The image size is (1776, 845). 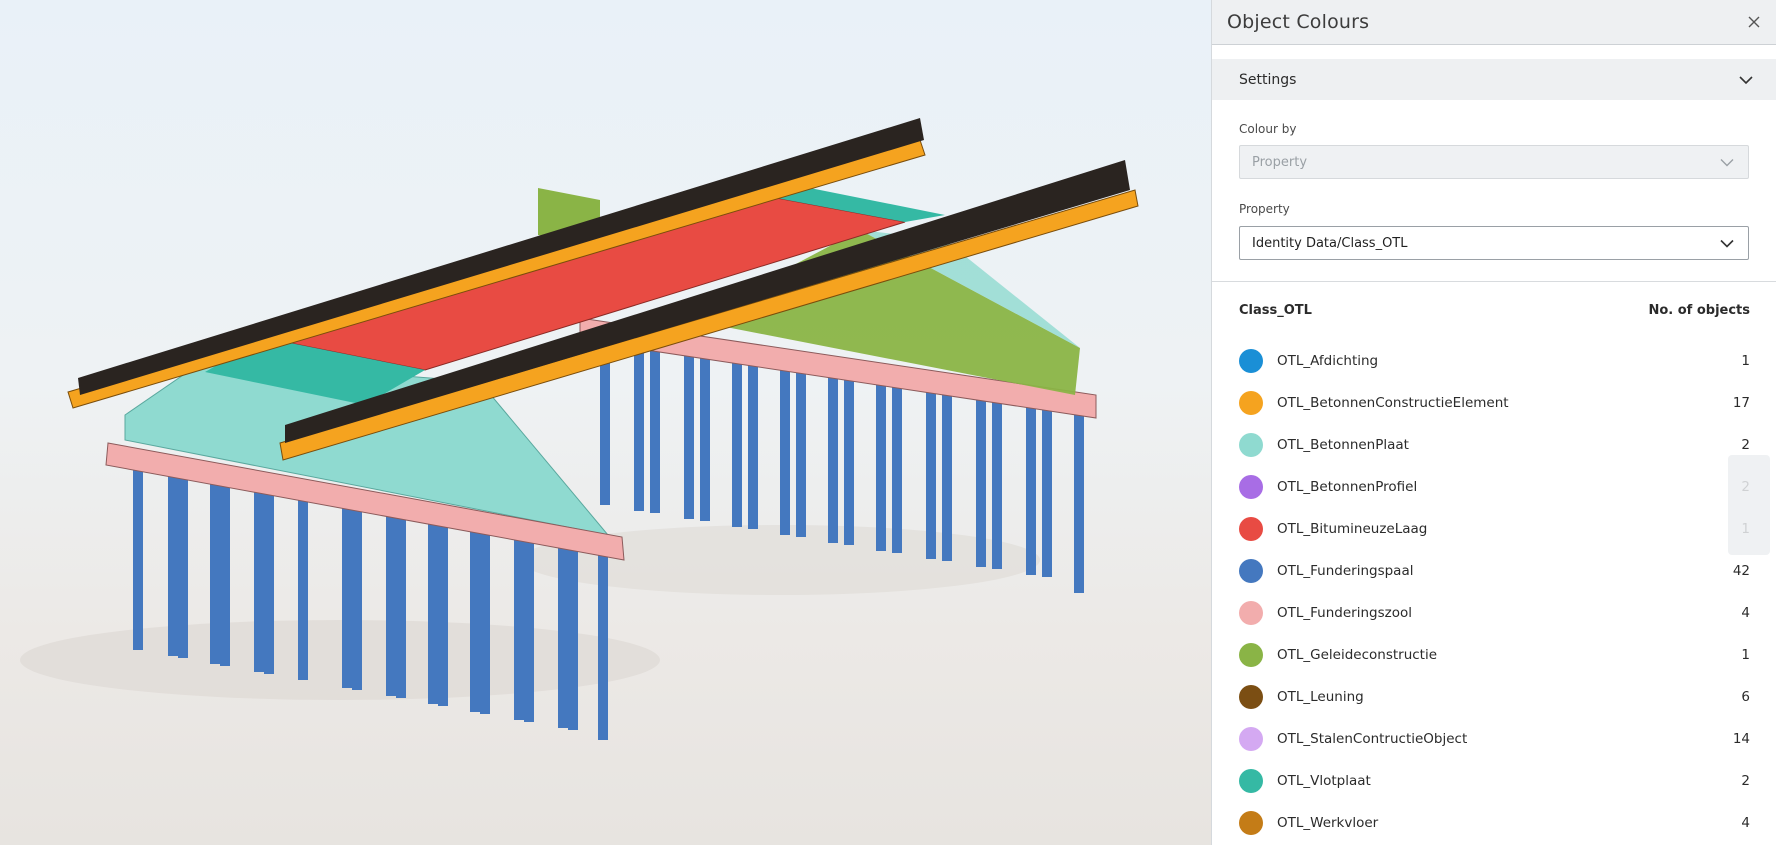 What do you see at coordinates (1280, 162) in the screenshot?
I see `colour-by-value: Property` at bounding box center [1280, 162].